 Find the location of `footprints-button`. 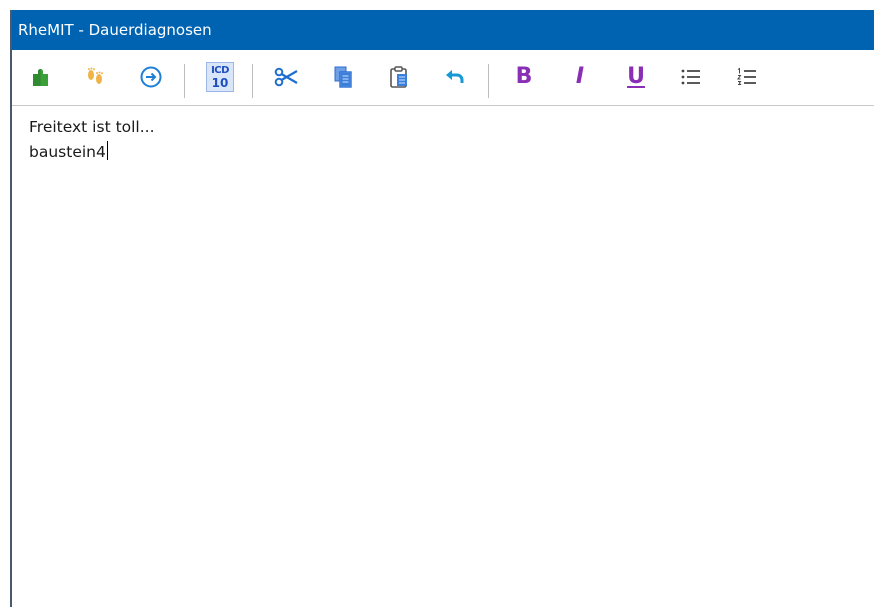

footprints-button is located at coordinates (95, 77).